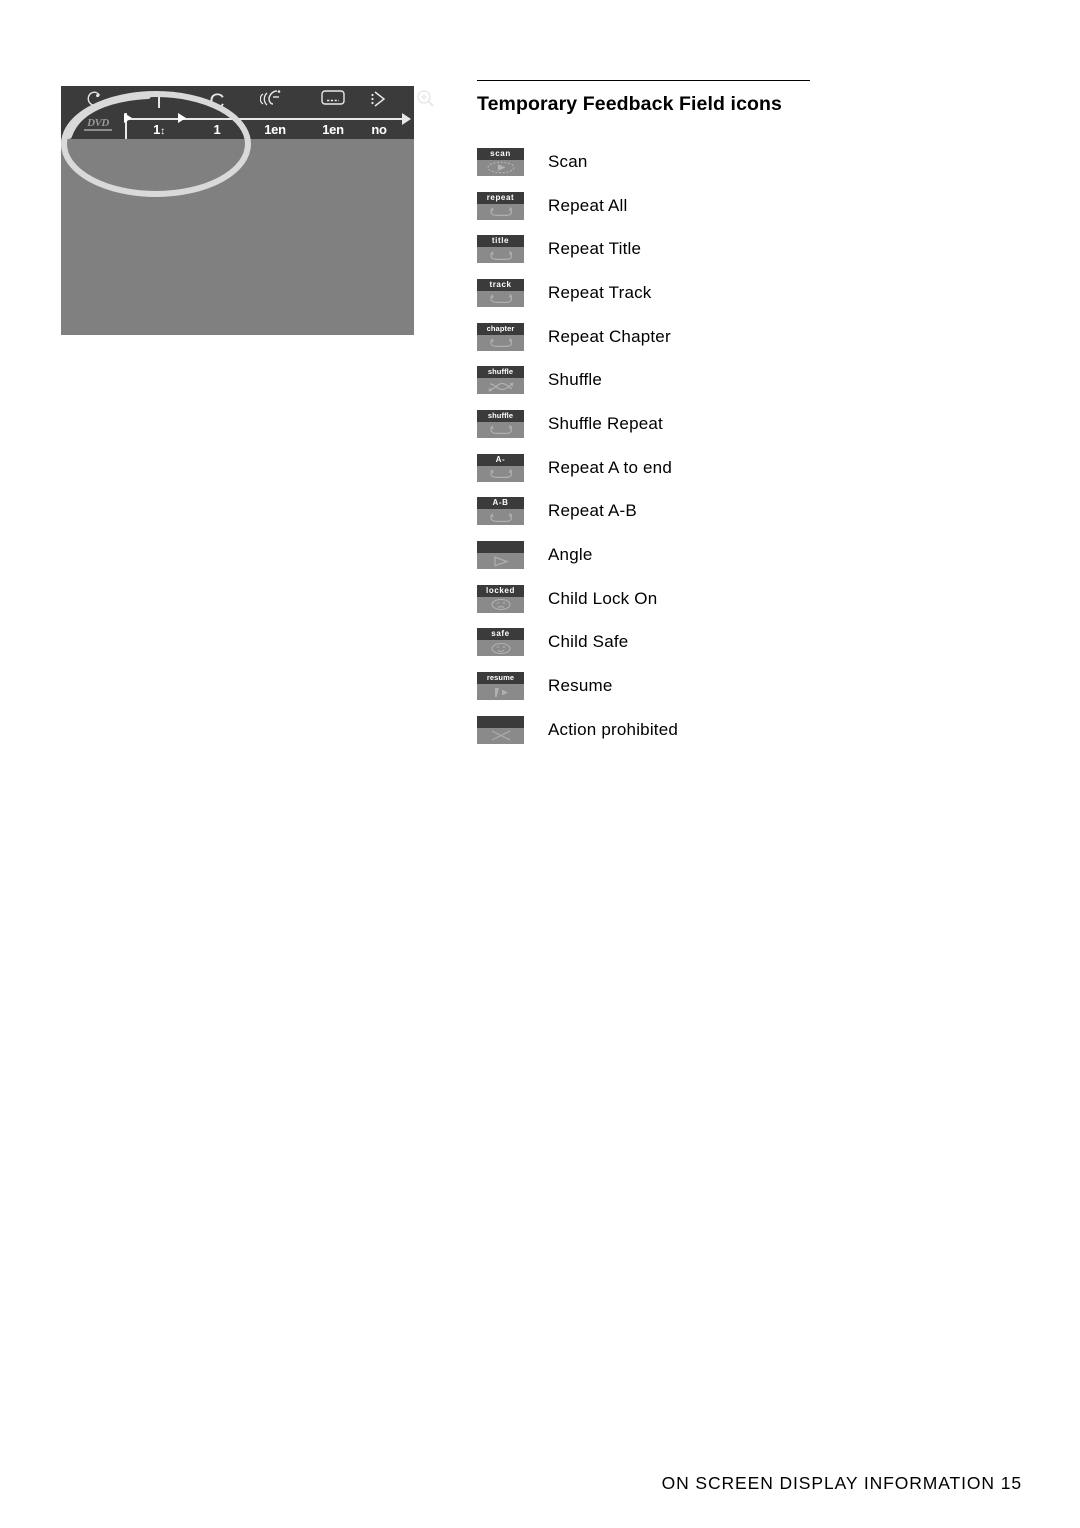 The image size is (1080, 1528). What do you see at coordinates (841, 1483) in the screenshot?
I see `page-footer: ON SCREEN DISPLAY INFORMATION 15` at bounding box center [841, 1483].